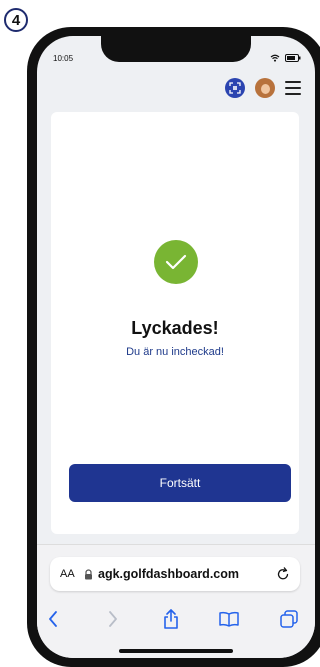  I want to click on success-check-icon, so click(176, 262).